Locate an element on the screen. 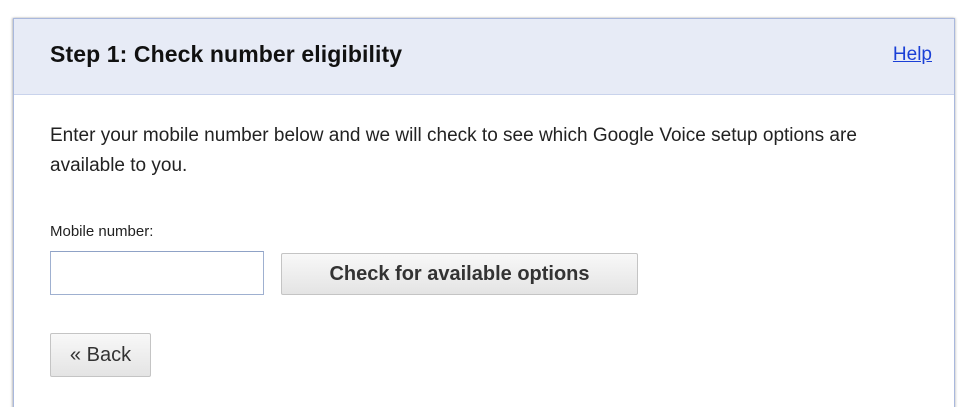  check-options-button: Check for available options is located at coordinates (459, 274).